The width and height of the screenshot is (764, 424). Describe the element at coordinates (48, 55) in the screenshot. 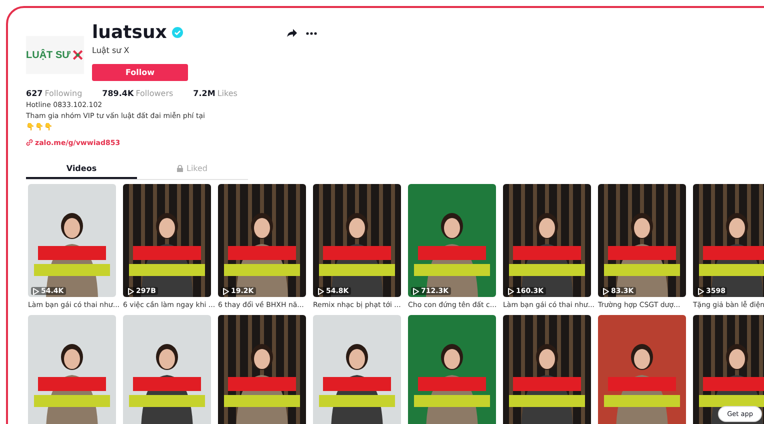

I see `logo-text: LUẬT SƯ` at that location.